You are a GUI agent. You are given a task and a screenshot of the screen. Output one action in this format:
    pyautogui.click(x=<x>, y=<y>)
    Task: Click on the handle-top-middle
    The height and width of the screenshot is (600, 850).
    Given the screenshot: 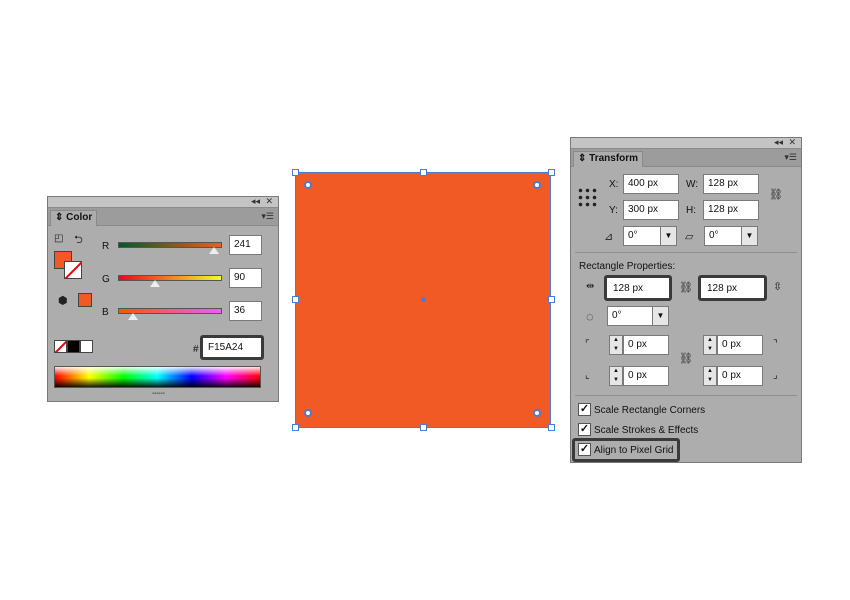 What is the action you would take?
    pyautogui.click(x=423, y=172)
    